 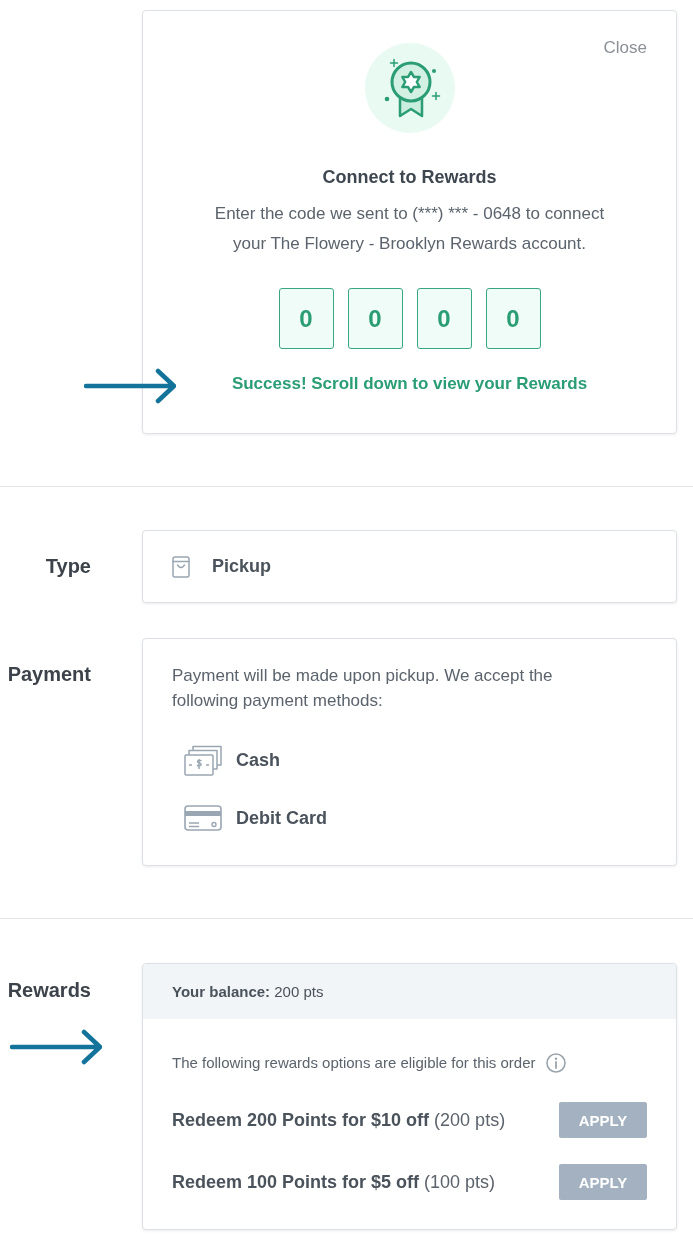 I want to click on reward-option-text: Redeem 200 Points for $10 off (200 pts), so click(x=339, y=1120).